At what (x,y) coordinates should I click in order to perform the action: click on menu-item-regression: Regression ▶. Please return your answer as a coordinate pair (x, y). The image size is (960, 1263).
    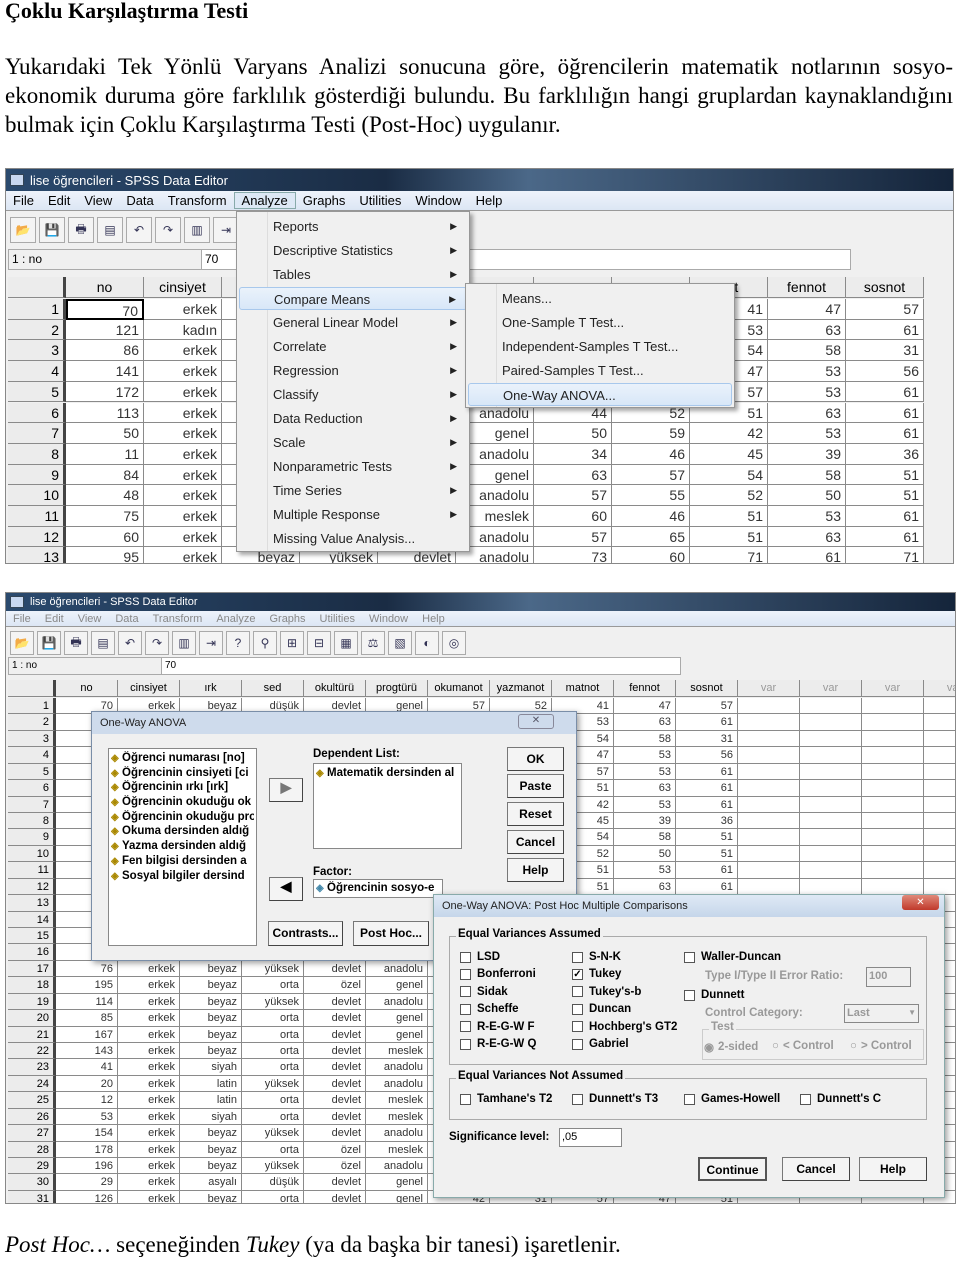
    Looking at the image, I should click on (353, 370).